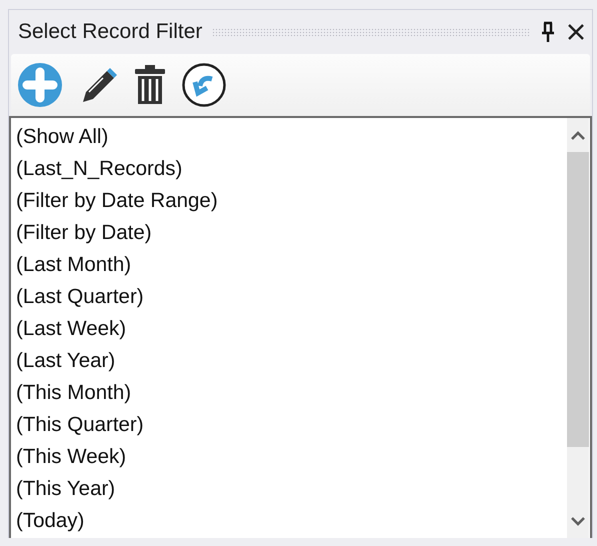  What do you see at coordinates (289, 329) in the screenshot?
I see `filter-item: (Last Week)` at bounding box center [289, 329].